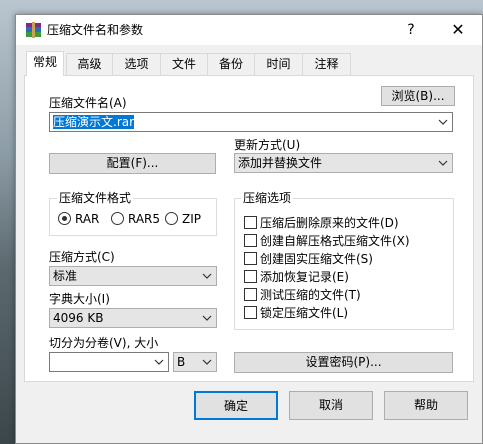  I want to click on recovery-record-label: 添加恢复记录(E), so click(304, 277).